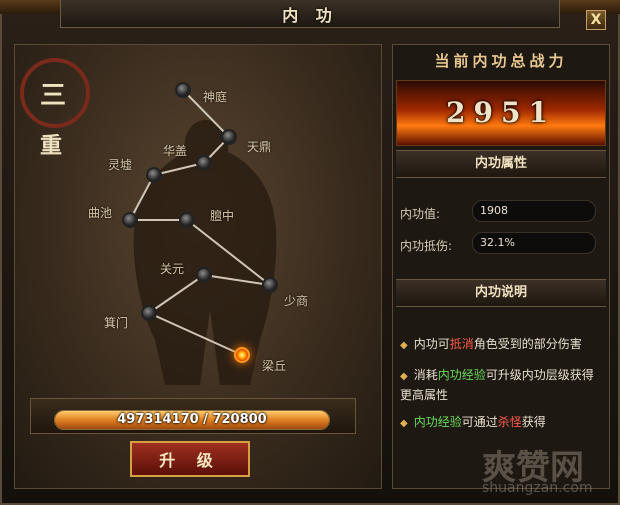  What do you see at coordinates (154, 175) in the screenshot?
I see `acupoint-lingxu` at bounding box center [154, 175].